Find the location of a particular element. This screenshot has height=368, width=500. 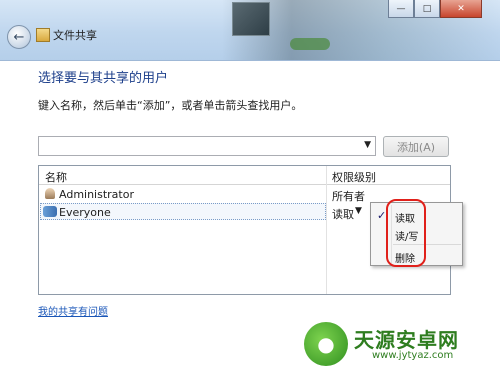

watermark-title: 天源安卓网 is located at coordinates (406, 340).